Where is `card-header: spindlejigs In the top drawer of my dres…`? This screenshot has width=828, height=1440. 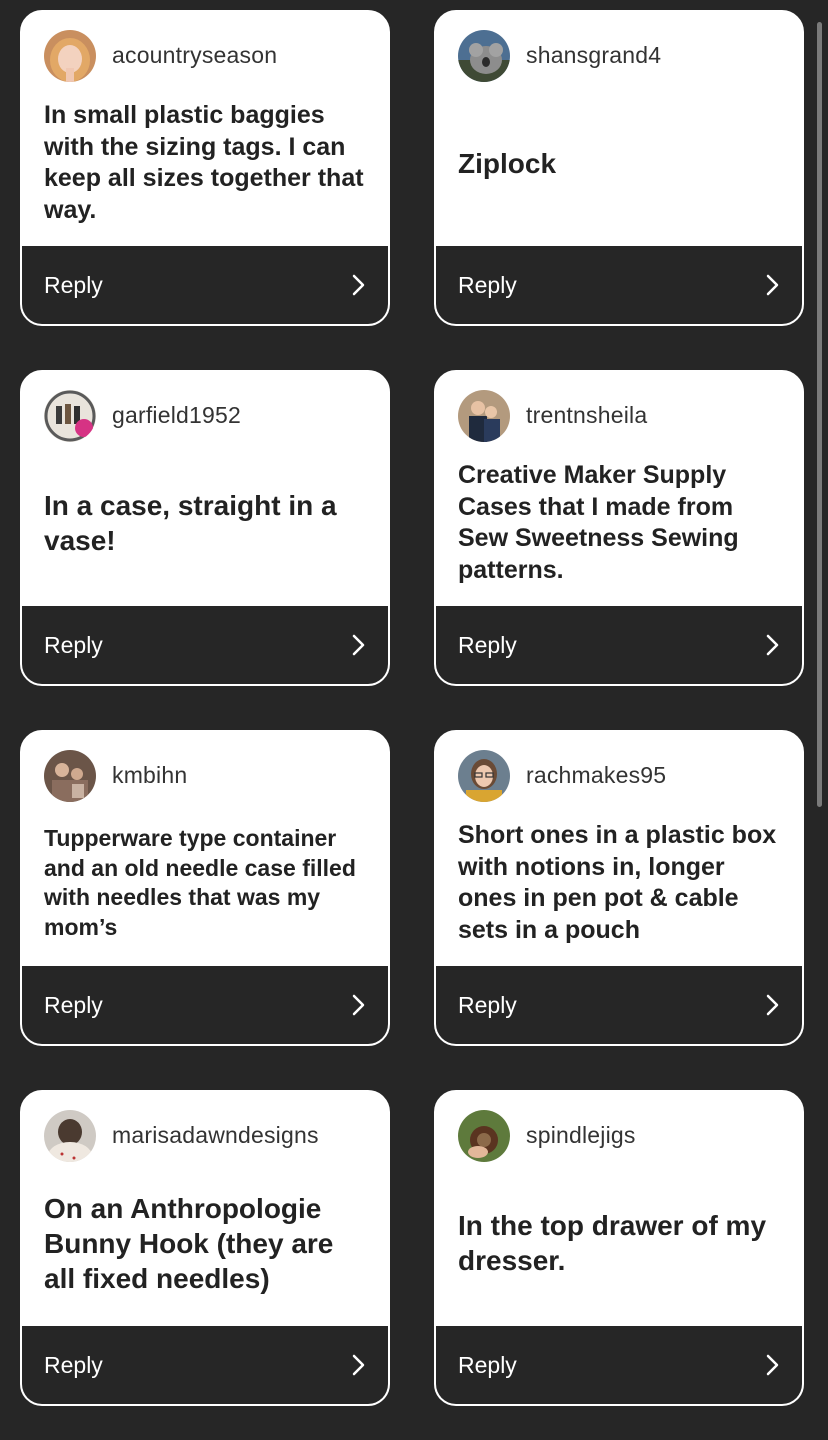 card-header: spindlejigs In the top drawer of my dres… is located at coordinates (619, 1211).